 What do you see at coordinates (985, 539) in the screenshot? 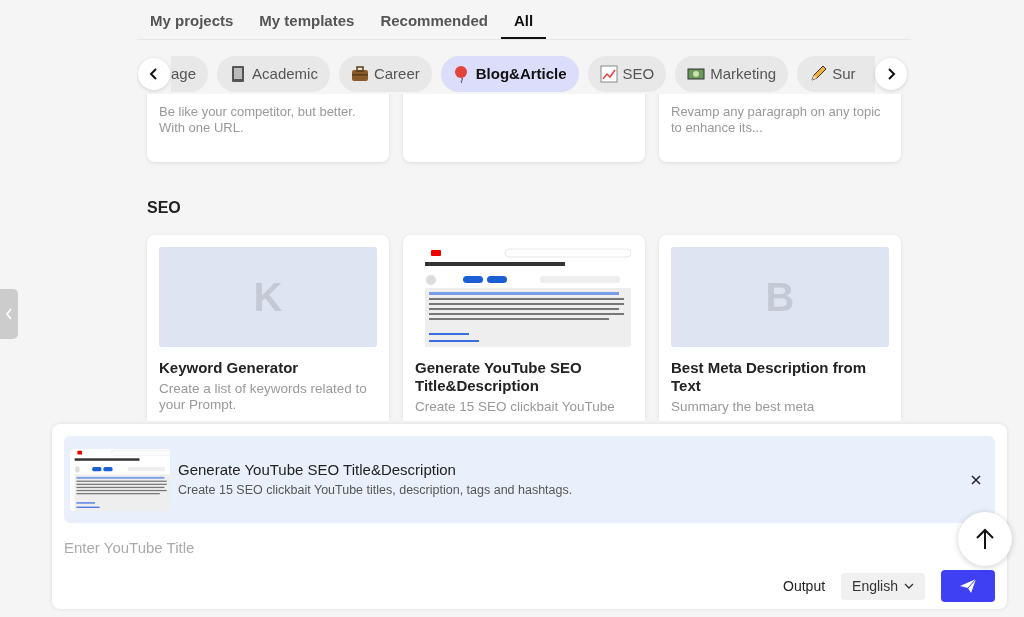
I see `arrow-up-icon` at bounding box center [985, 539].